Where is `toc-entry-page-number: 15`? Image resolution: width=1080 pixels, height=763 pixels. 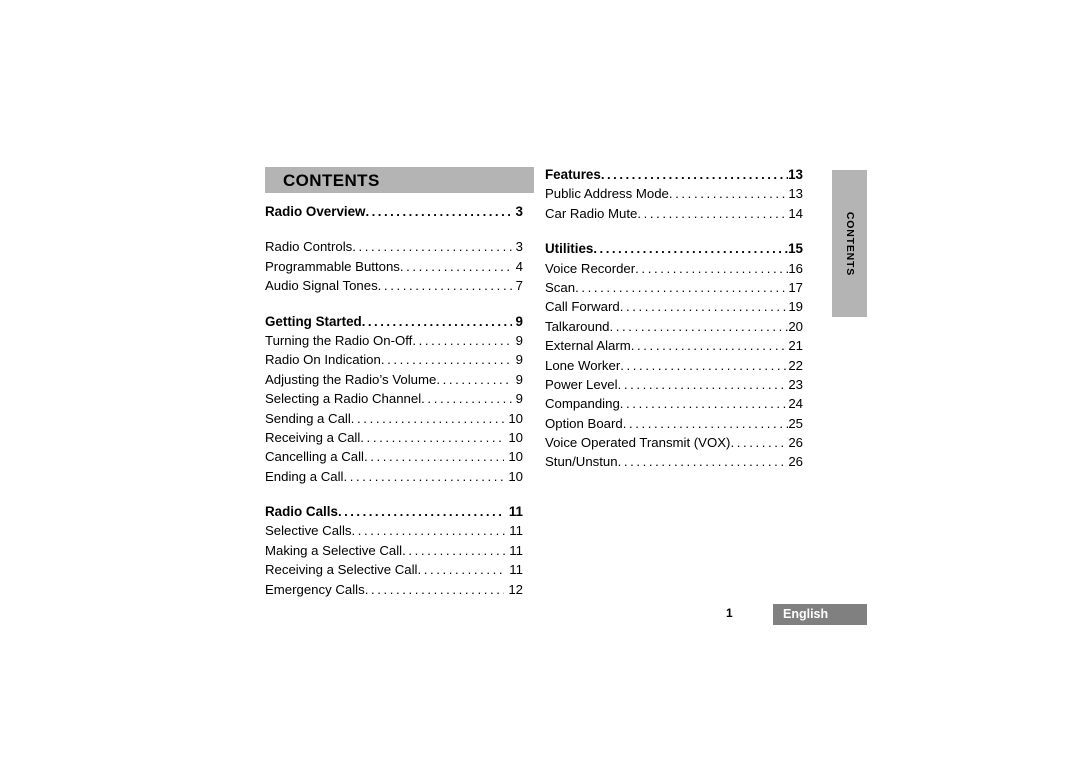 toc-entry-page-number: 15 is located at coordinates (795, 249).